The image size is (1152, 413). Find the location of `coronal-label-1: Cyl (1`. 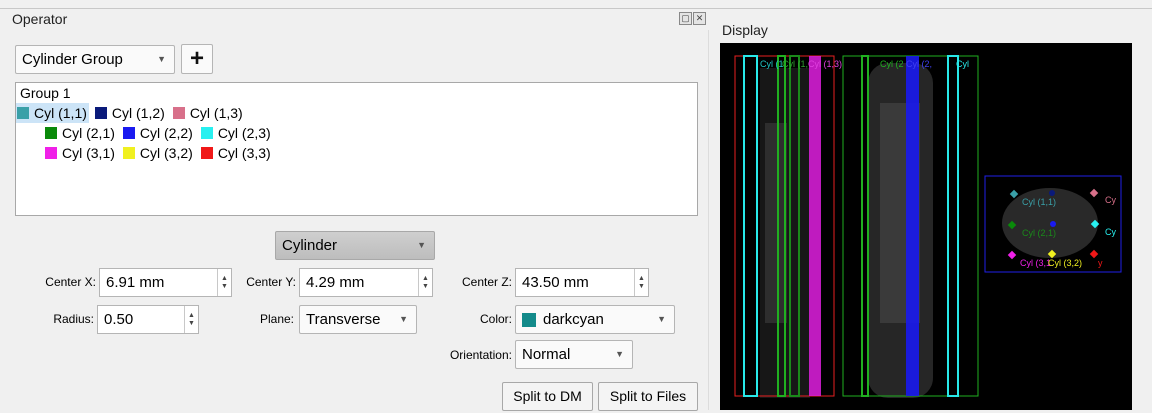

coronal-label-1: Cyl (1 is located at coordinates (772, 64).